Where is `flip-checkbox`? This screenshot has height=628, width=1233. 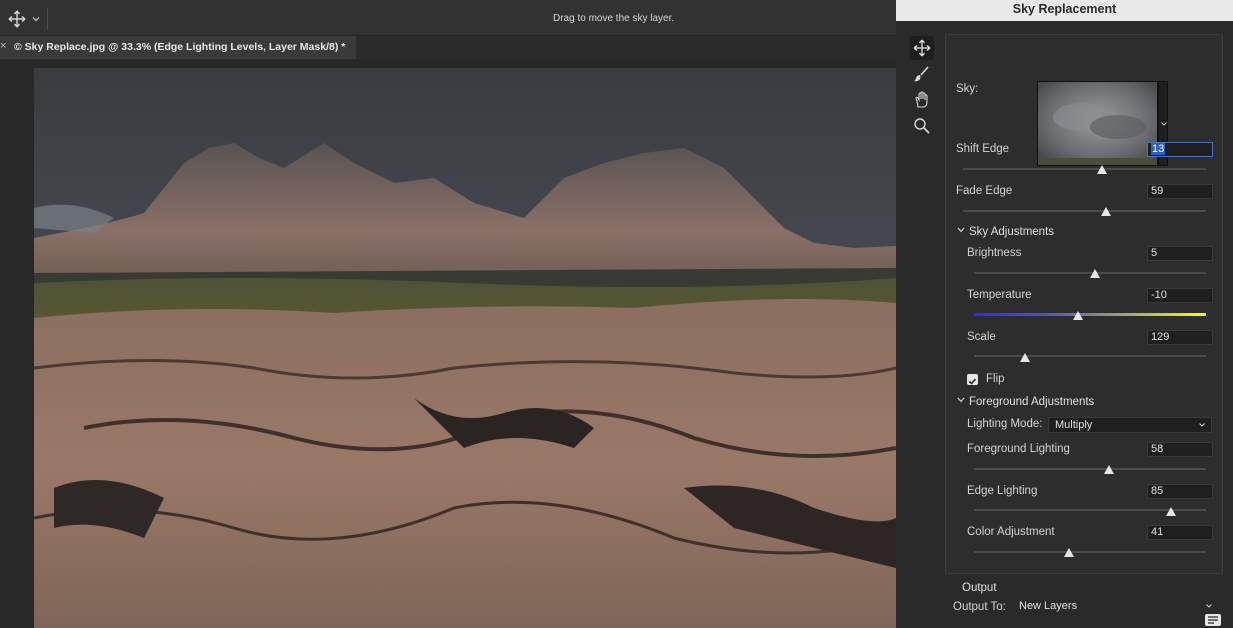 flip-checkbox is located at coordinates (972, 379).